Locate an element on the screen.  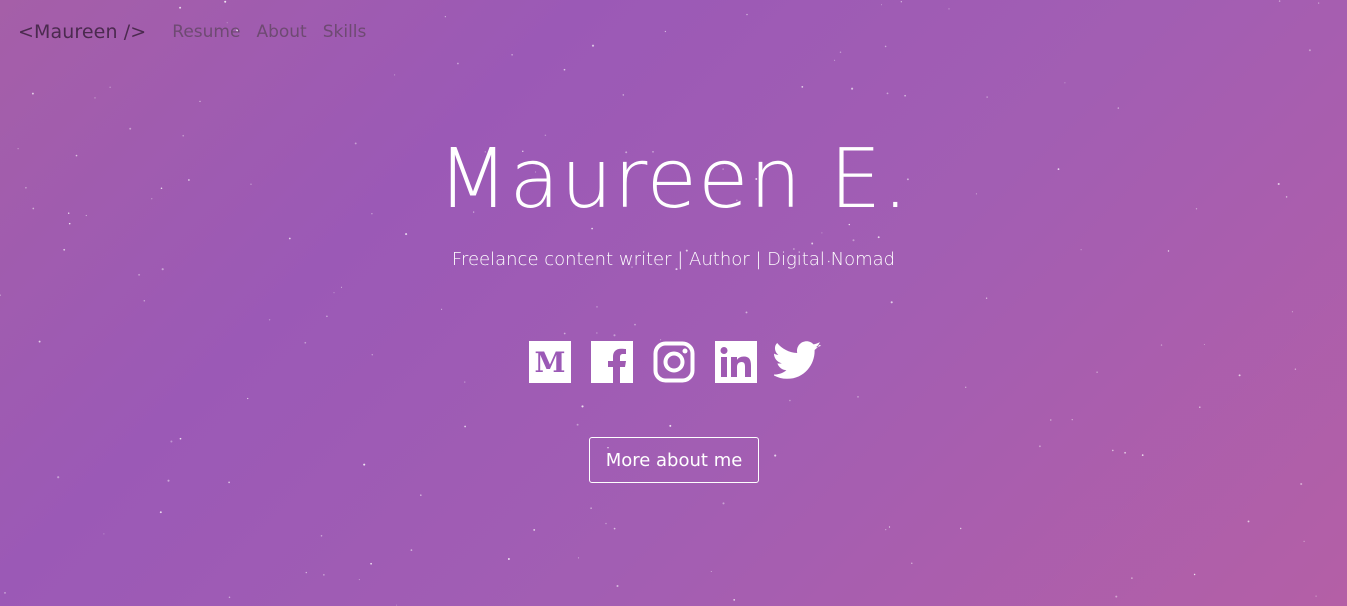
linkedin-icon is located at coordinates (735, 362).